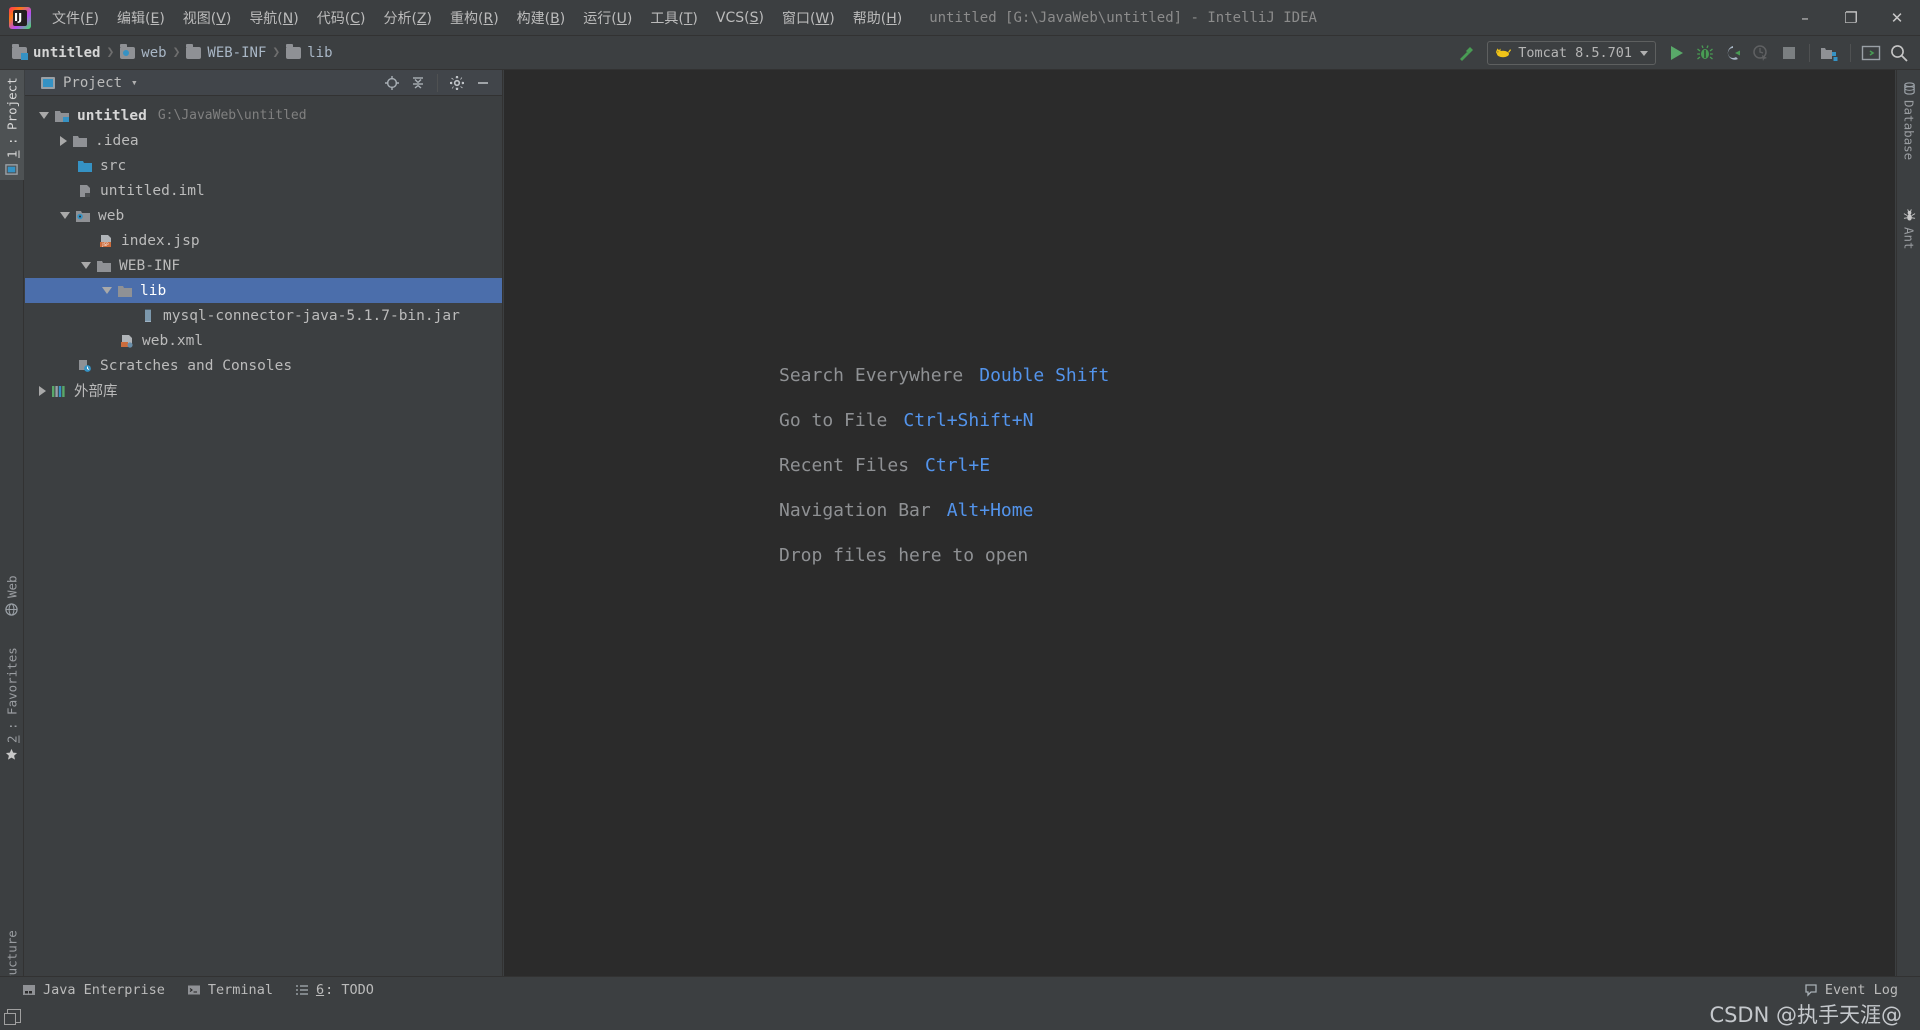 The height and width of the screenshot is (1030, 1920). What do you see at coordinates (105, 240) in the screenshot?
I see `jsp-file-icon: JSP` at bounding box center [105, 240].